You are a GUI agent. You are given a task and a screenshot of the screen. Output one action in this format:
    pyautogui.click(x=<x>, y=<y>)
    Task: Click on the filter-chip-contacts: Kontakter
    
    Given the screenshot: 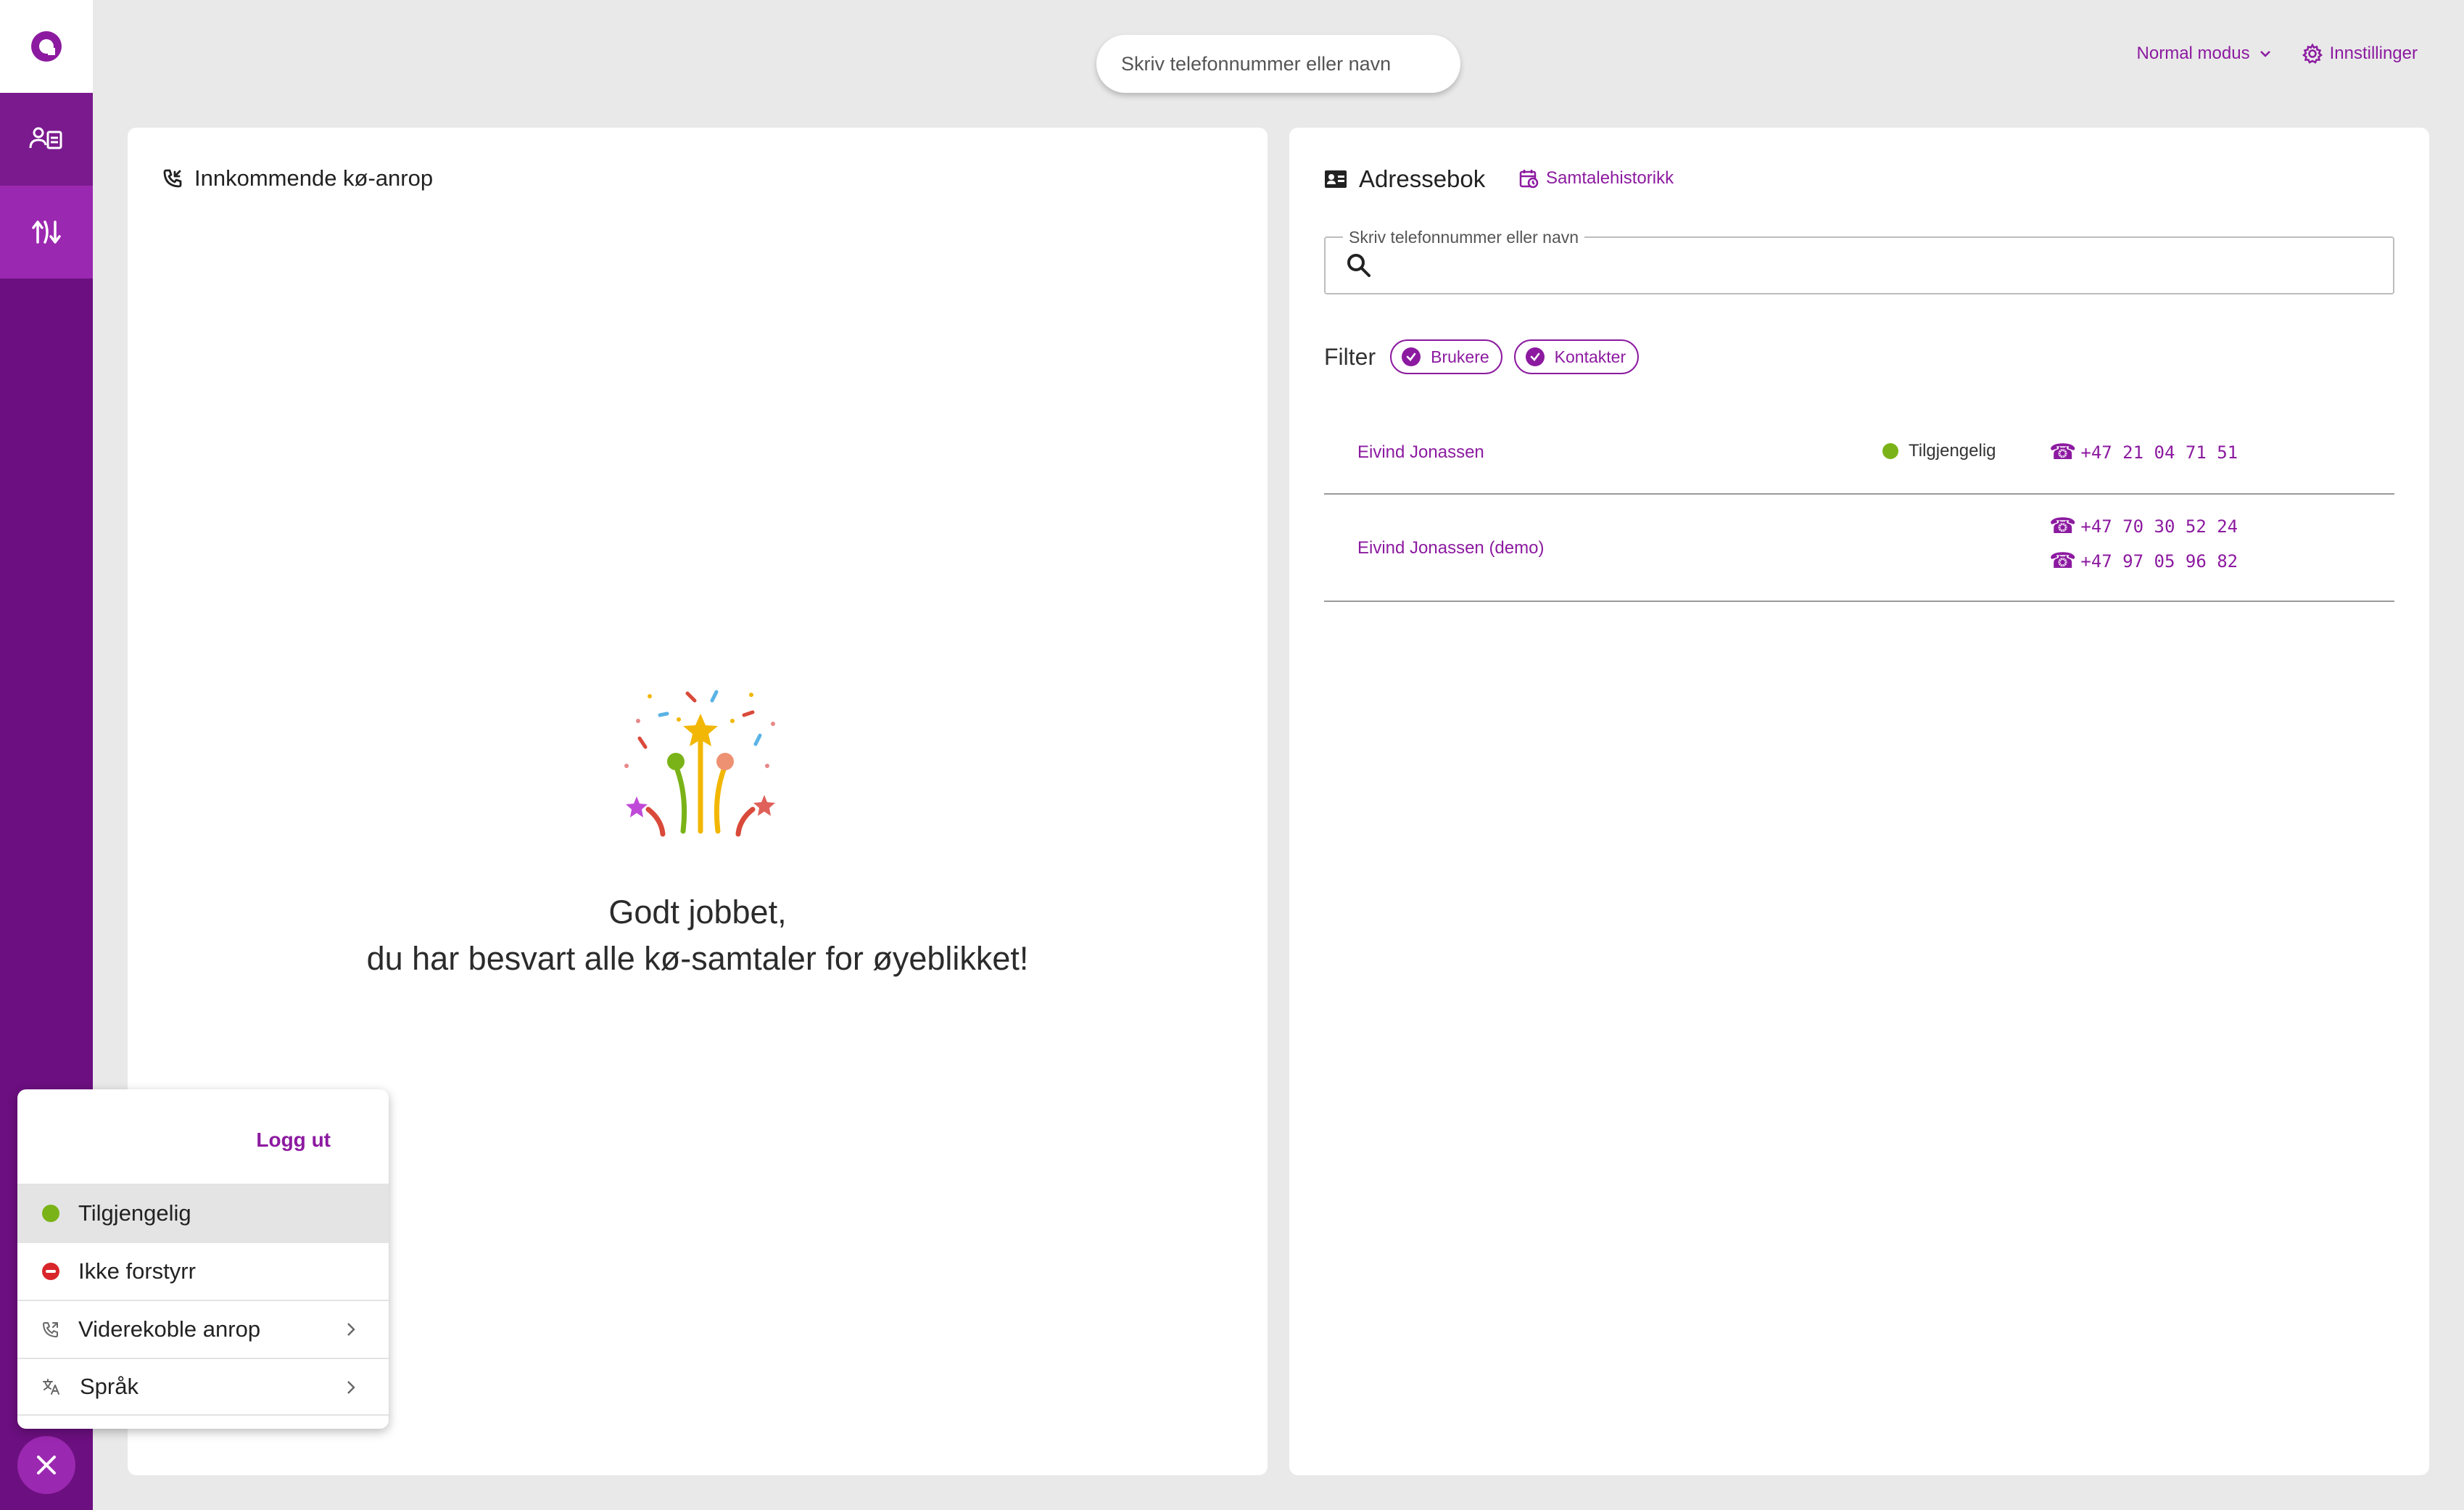 What is the action you would take?
    pyautogui.click(x=1576, y=356)
    